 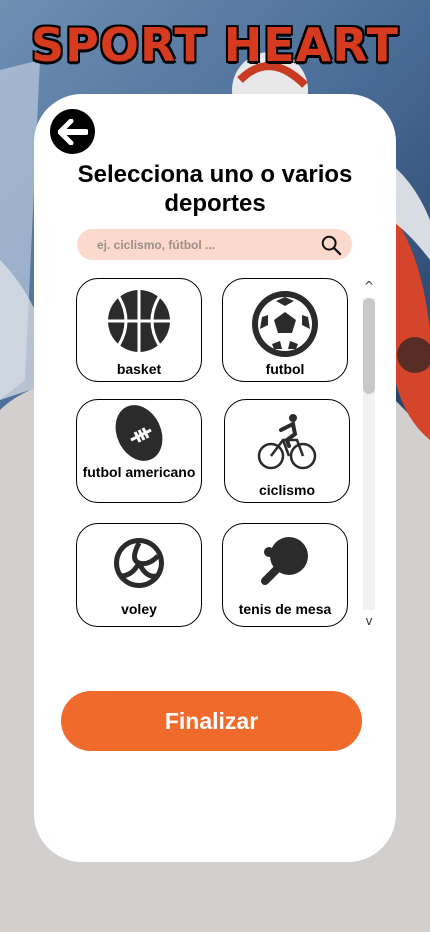 I want to click on sport-label: basket, so click(x=139, y=369).